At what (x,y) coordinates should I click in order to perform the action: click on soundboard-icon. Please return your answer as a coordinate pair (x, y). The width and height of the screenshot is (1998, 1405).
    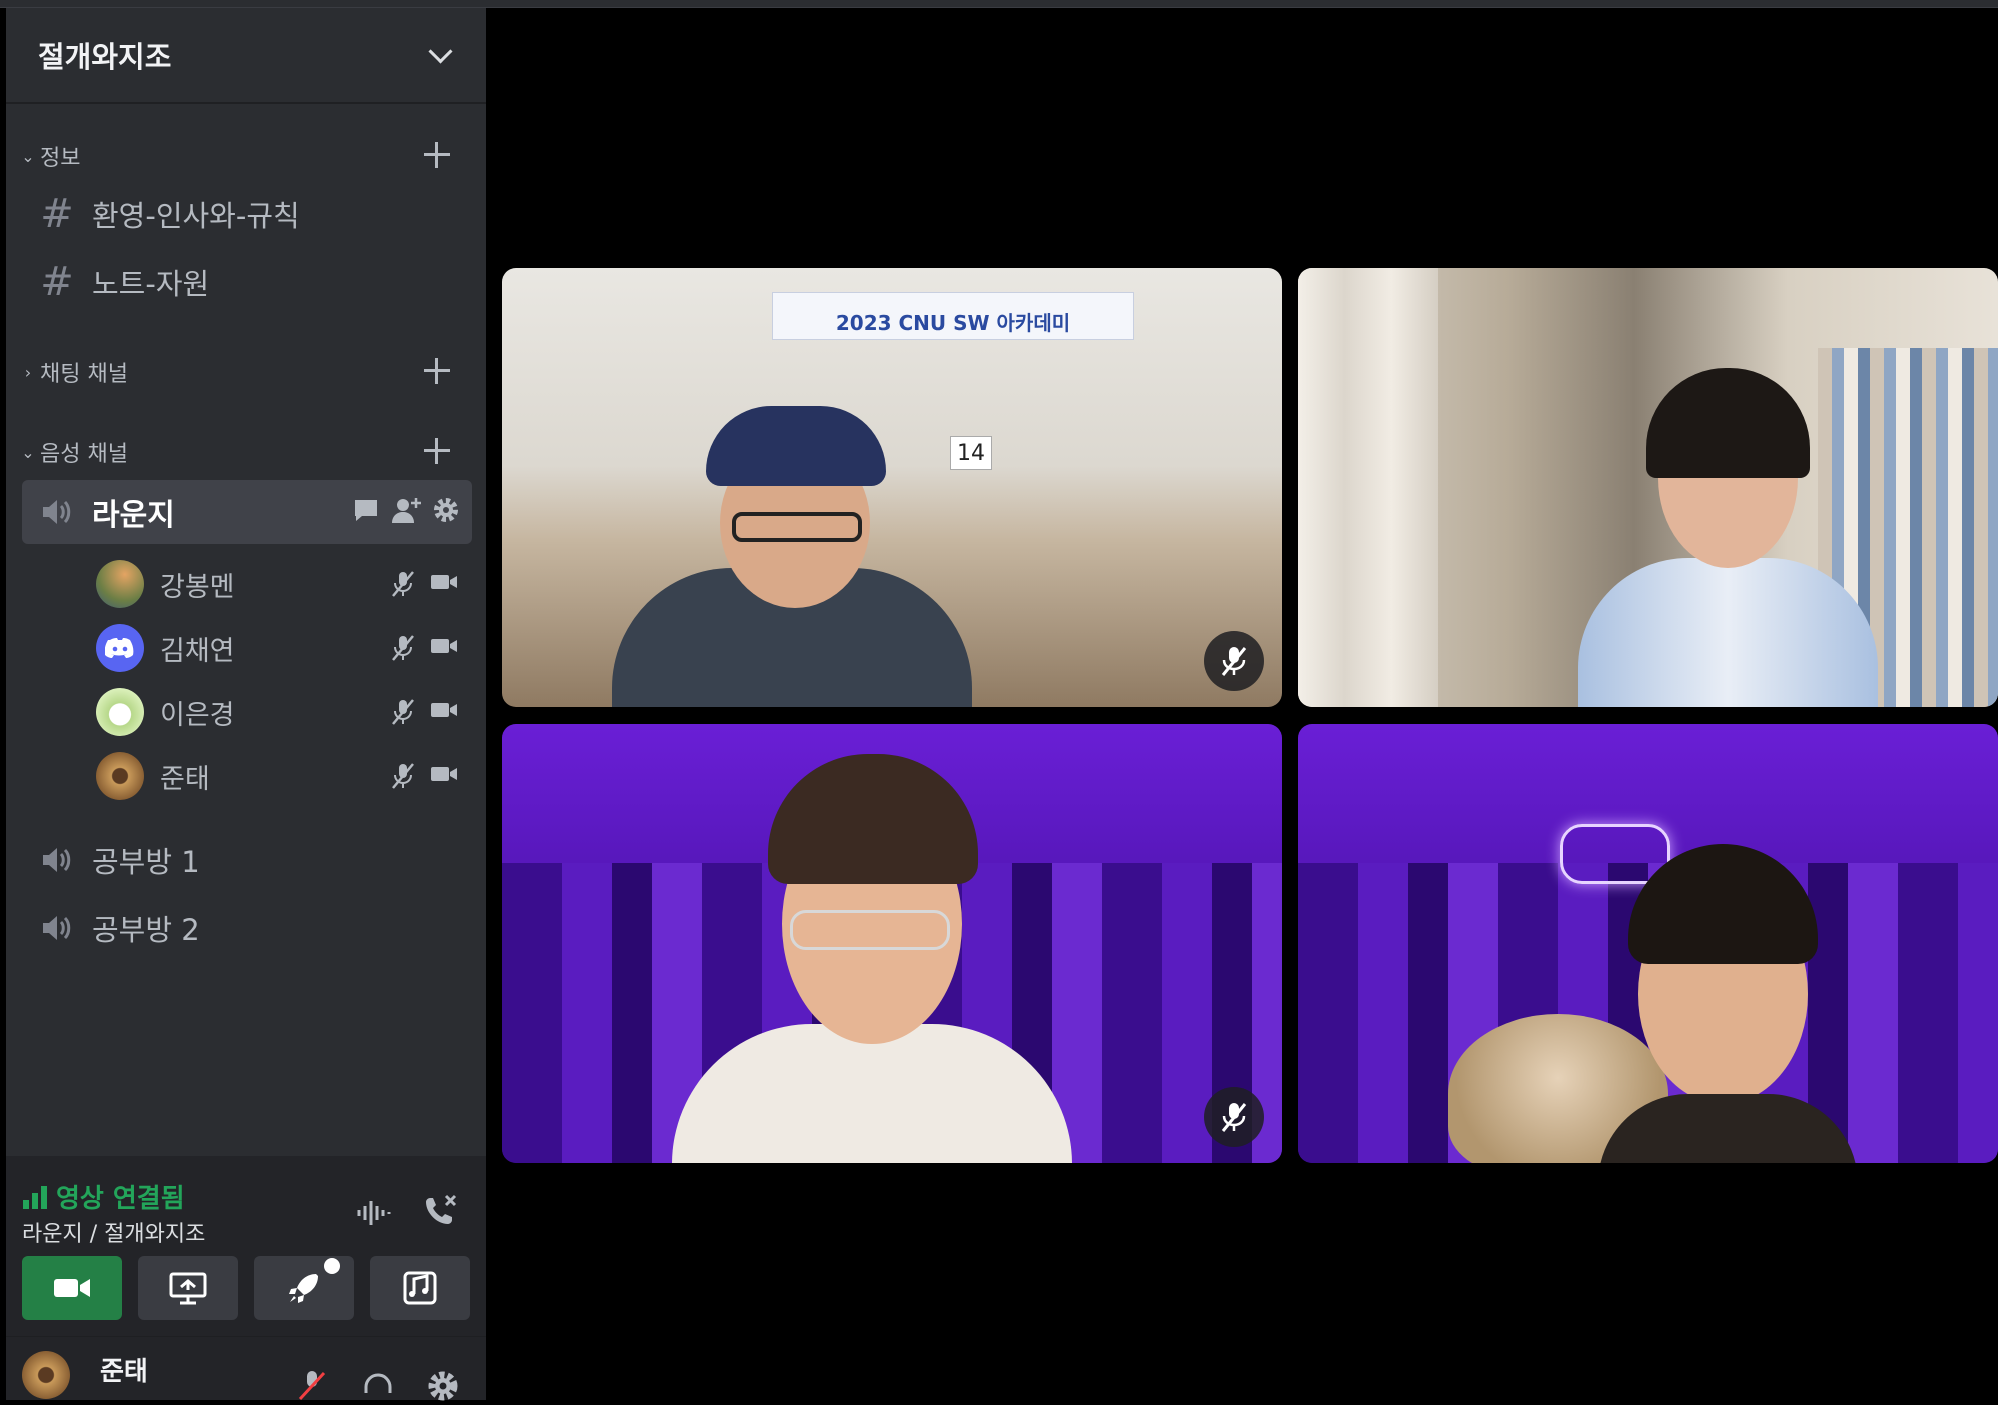
    Looking at the image, I should click on (420, 1288).